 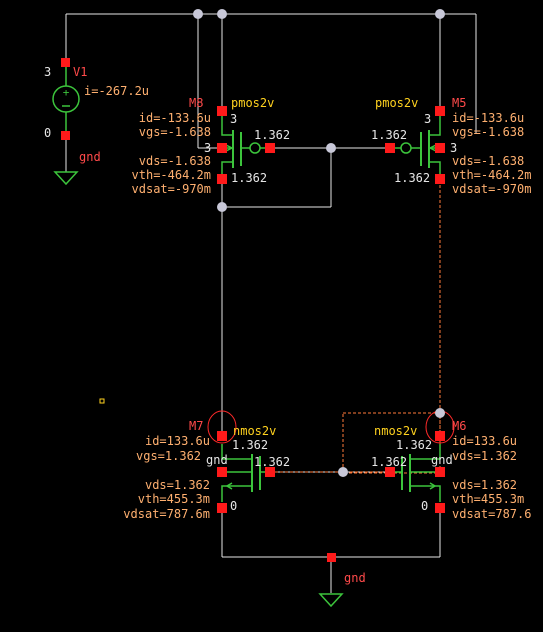 What do you see at coordinates (435, 168) in the screenshot?
I see `m5-drain-lead` at bounding box center [435, 168].